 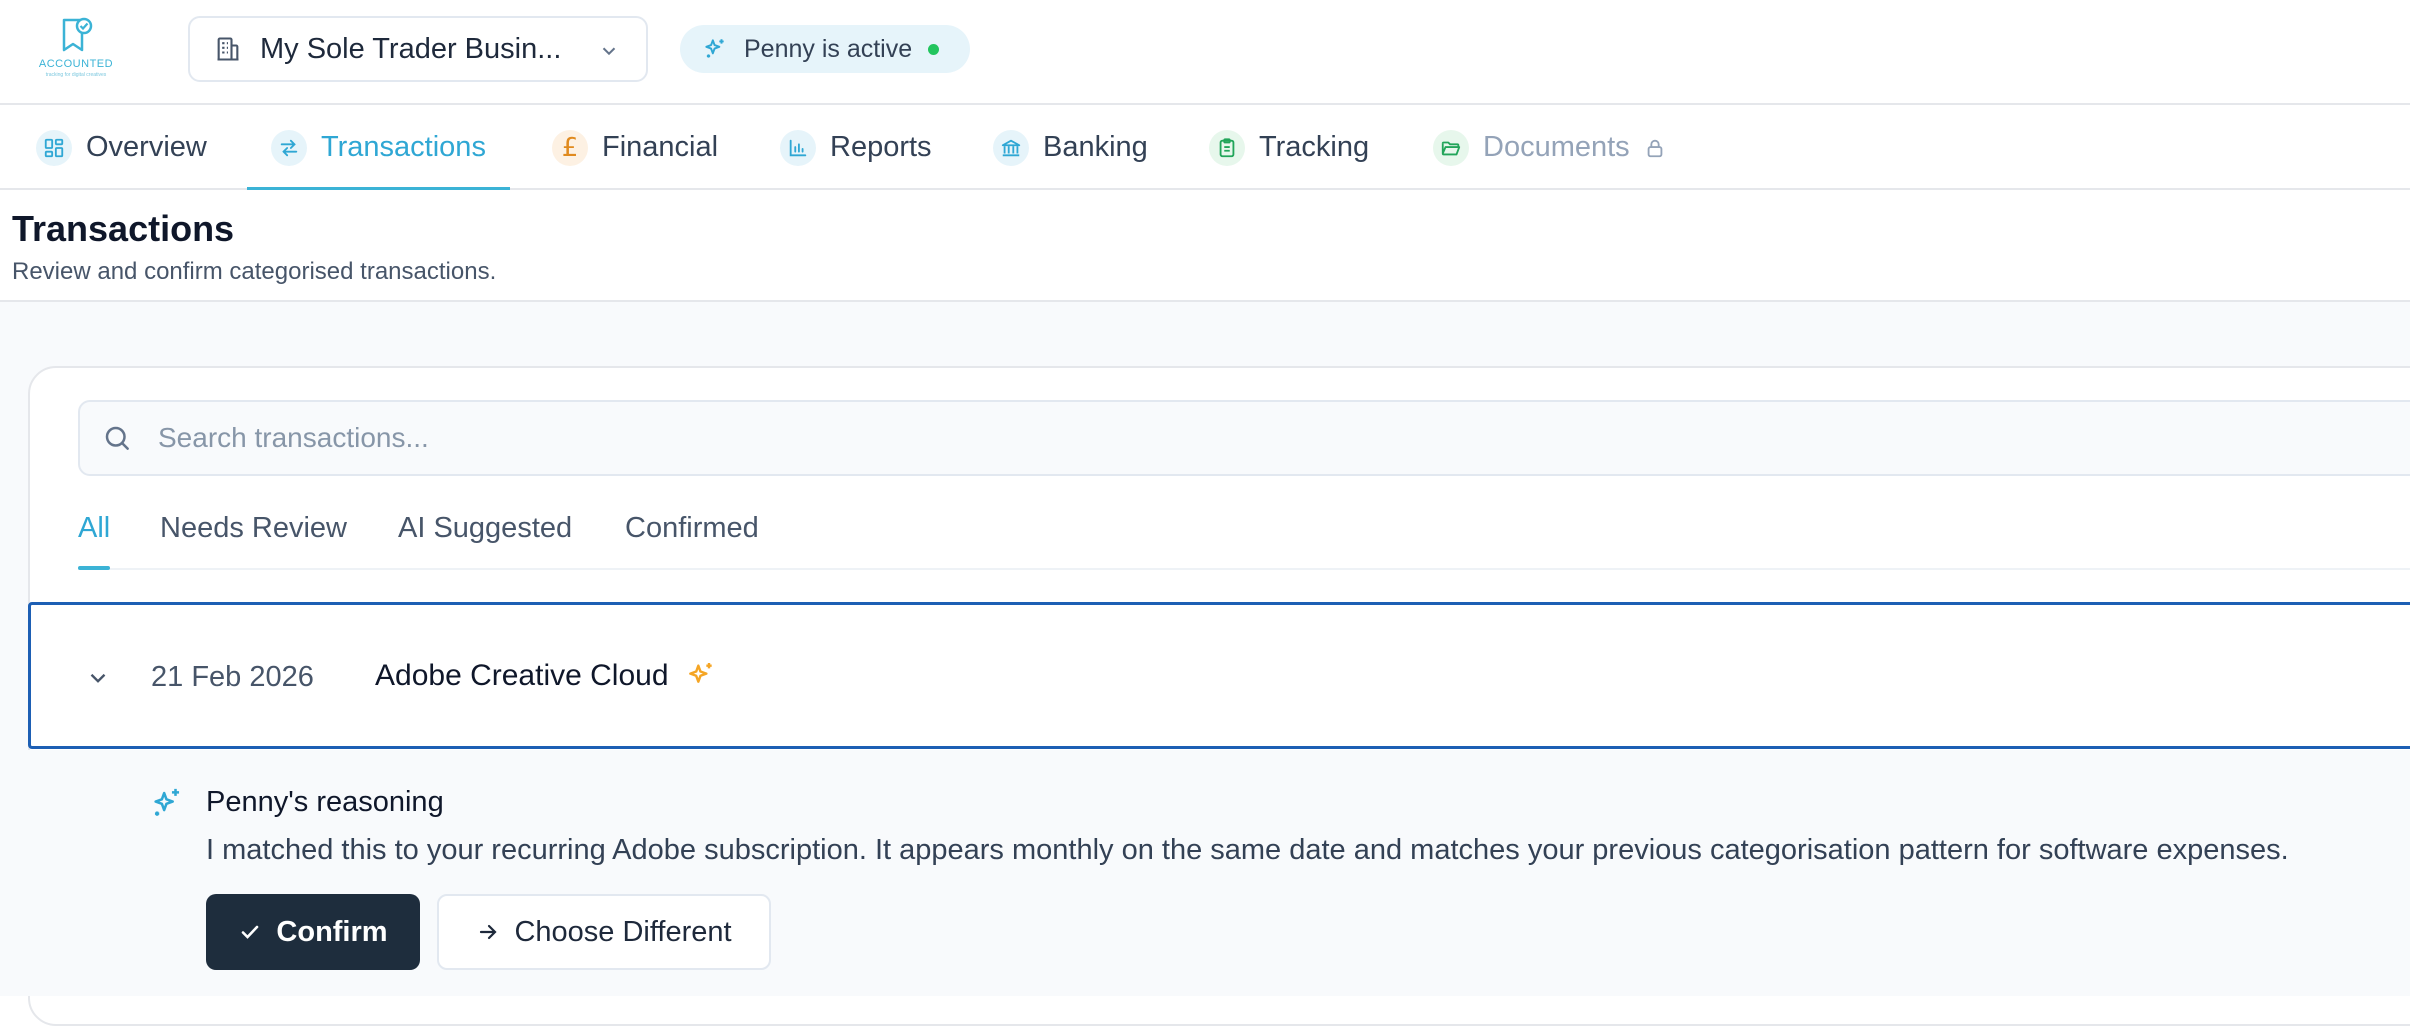 What do you see at coordinates (76, 75) in the screenshot?
I see `logo-tagline: tracking for digital creatives` at bounding box center [76, 75].